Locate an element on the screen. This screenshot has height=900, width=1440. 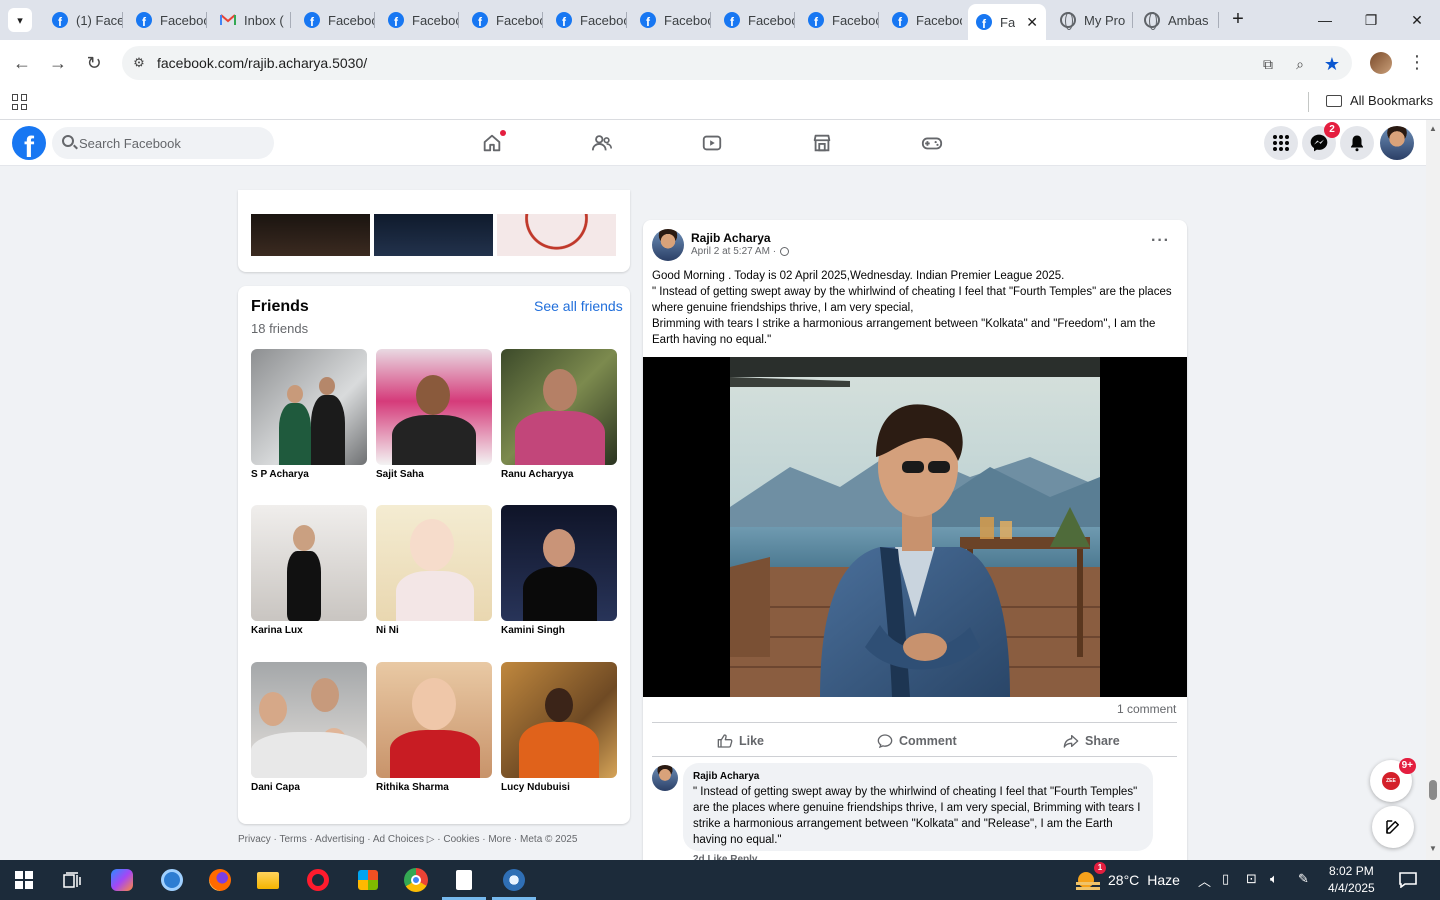
scroll-thumb is located at coordinates (1433, 790).